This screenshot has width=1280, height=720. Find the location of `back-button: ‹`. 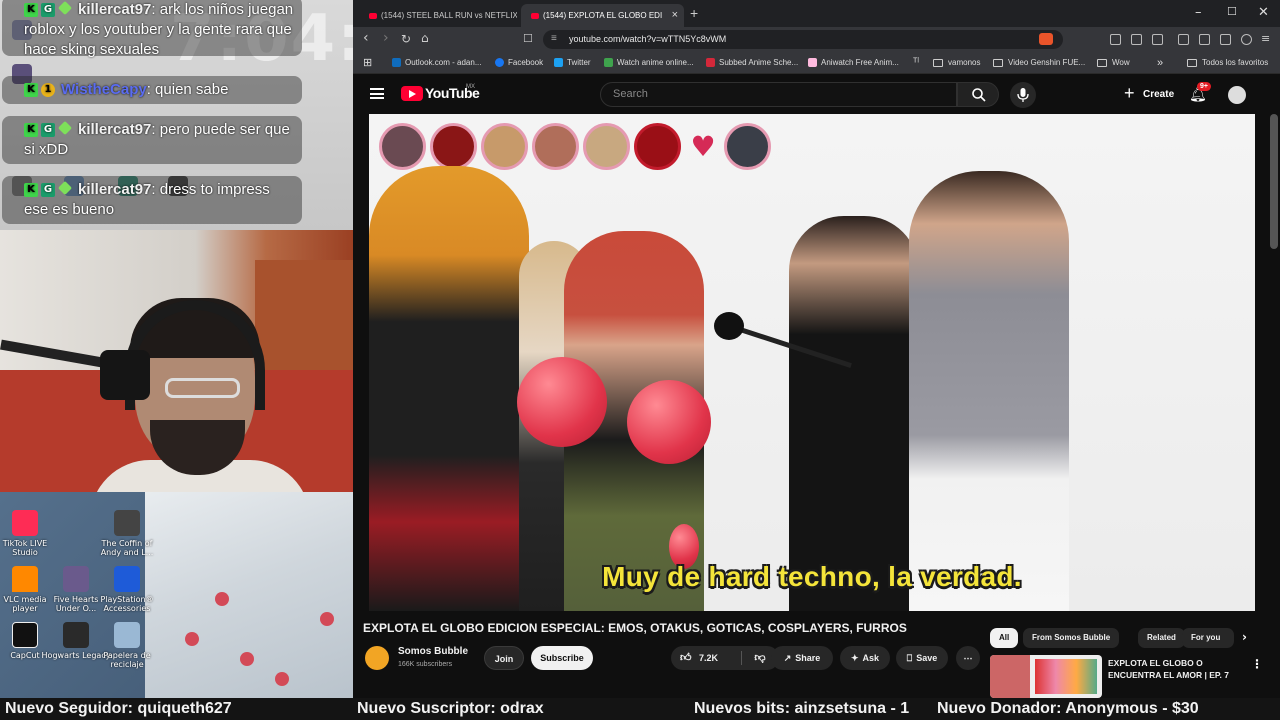

back-button: ‹ is located at coordinates (366, 38).